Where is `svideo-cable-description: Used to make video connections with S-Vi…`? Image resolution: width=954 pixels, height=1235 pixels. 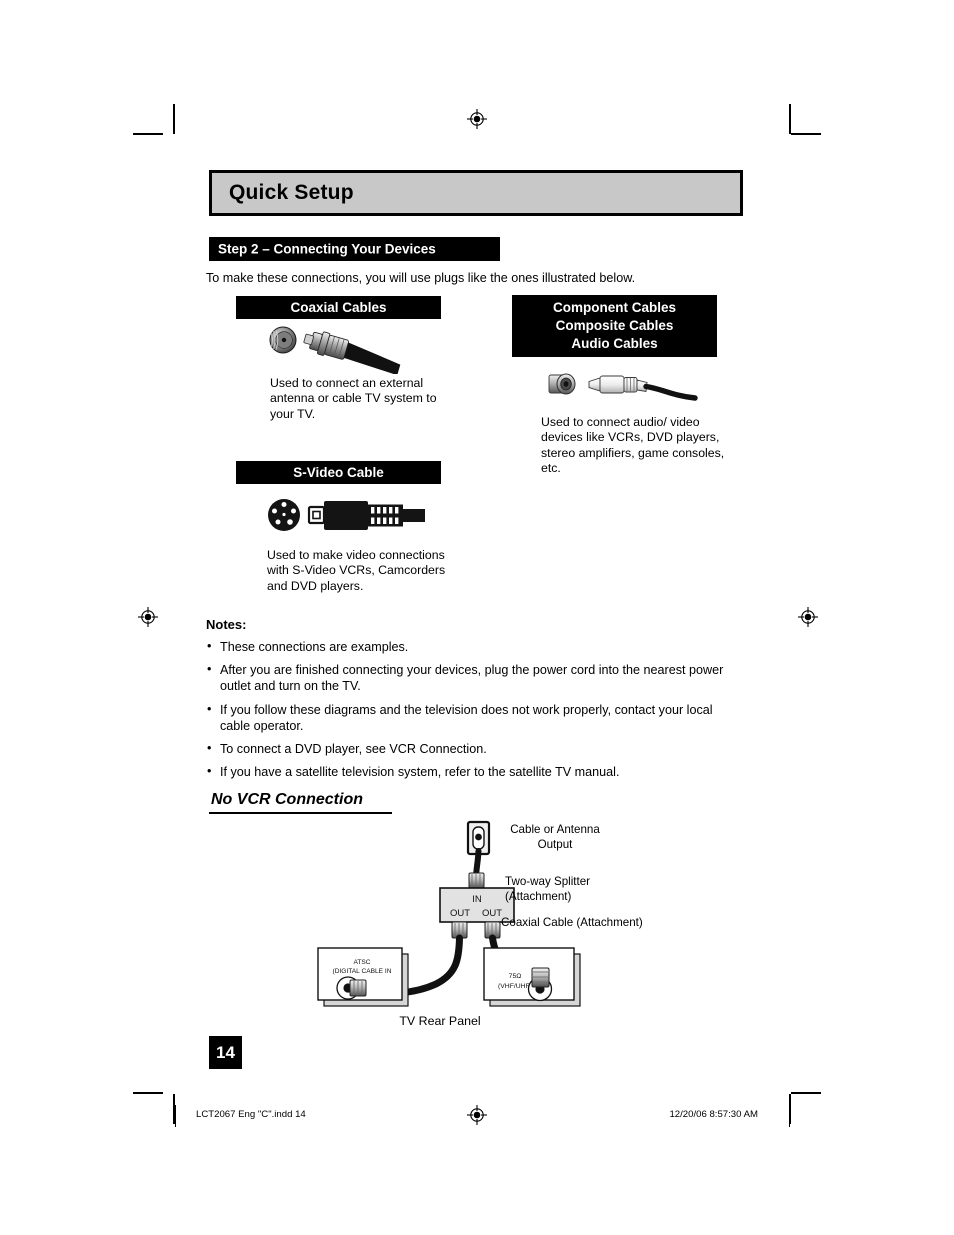
svideo-cable-description: Used to make video connections with S-Vi… is located at coordinates (356, 570).